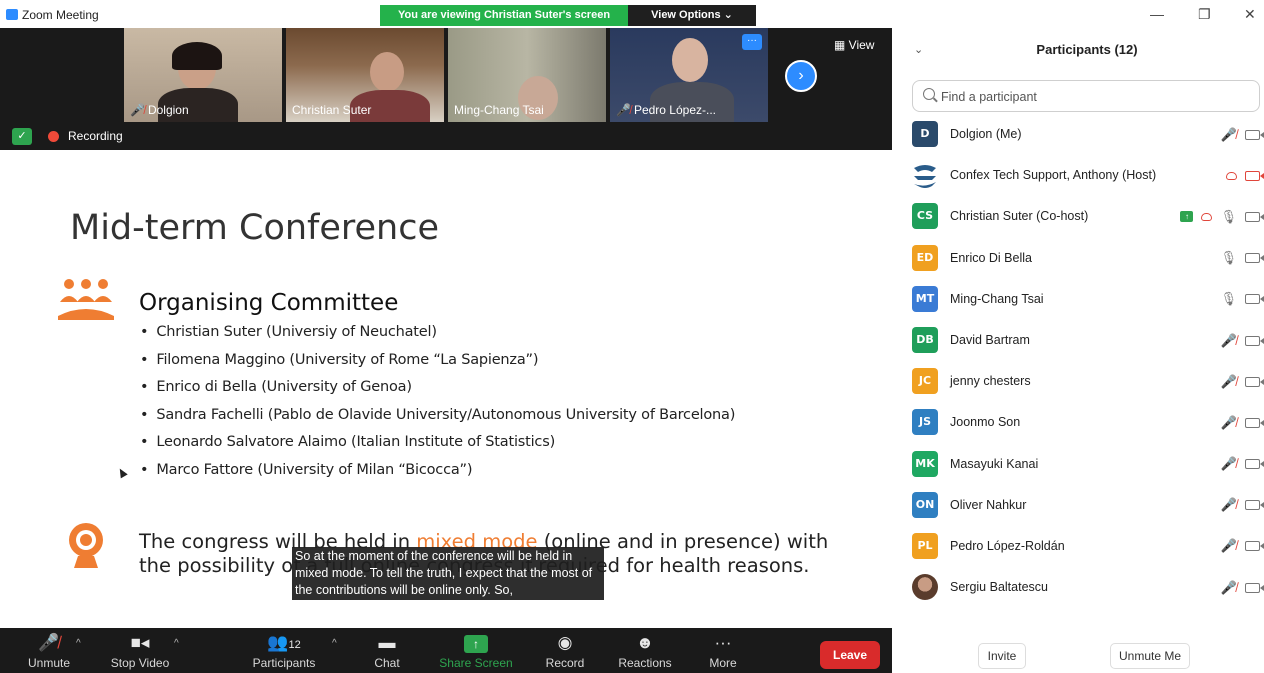 The height and width of the screenshot is (673, 1264). What do you see at coordinates (1078, 299) in the screenshot?
I see `participant-row: MT Ming-Chang Tsai 🎙` at bounding box center [1078, 299].